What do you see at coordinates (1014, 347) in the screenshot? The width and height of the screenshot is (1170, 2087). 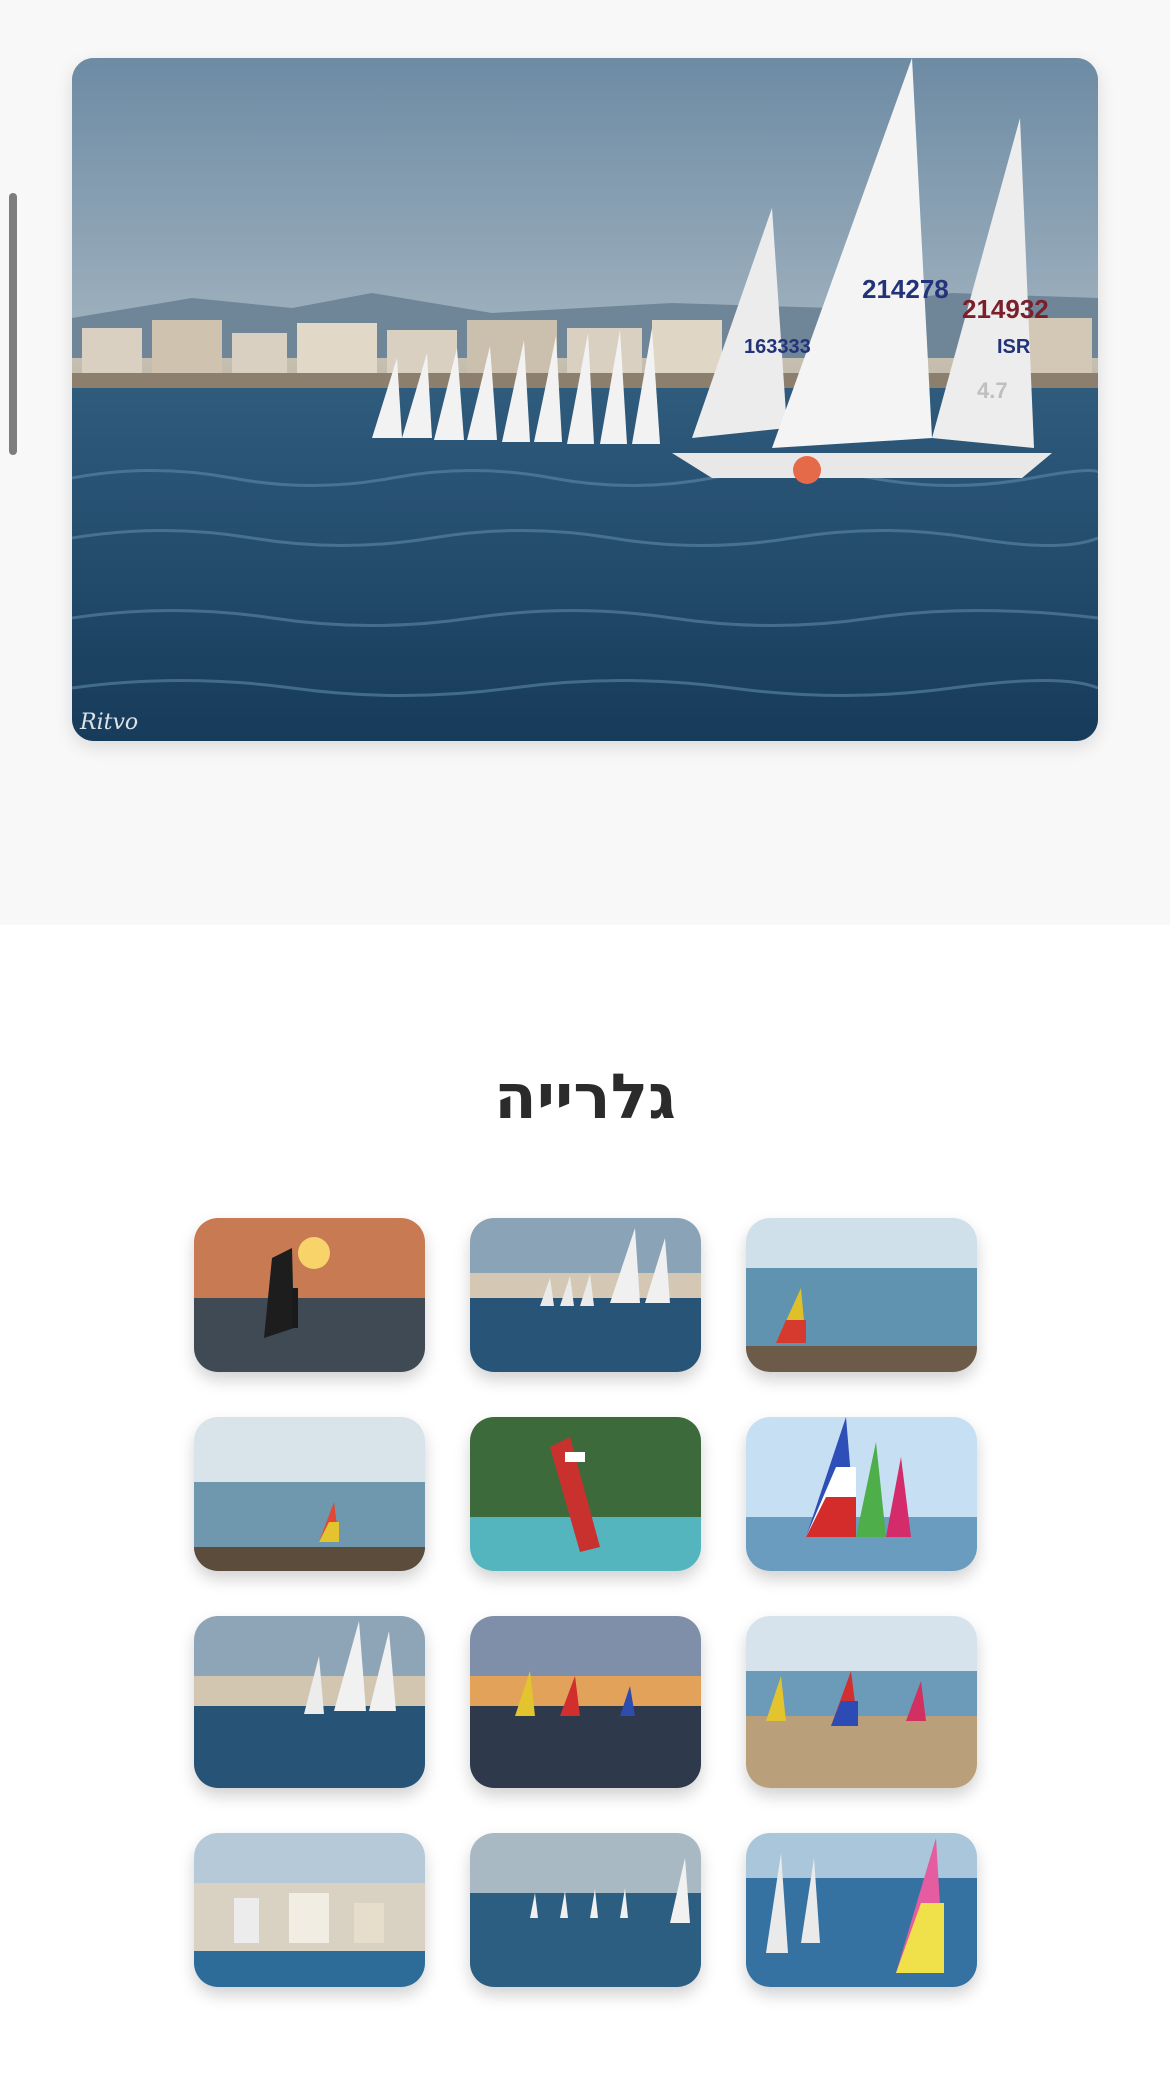 I see `sail-country-code: ISR` at bounding box center [1014, 347].